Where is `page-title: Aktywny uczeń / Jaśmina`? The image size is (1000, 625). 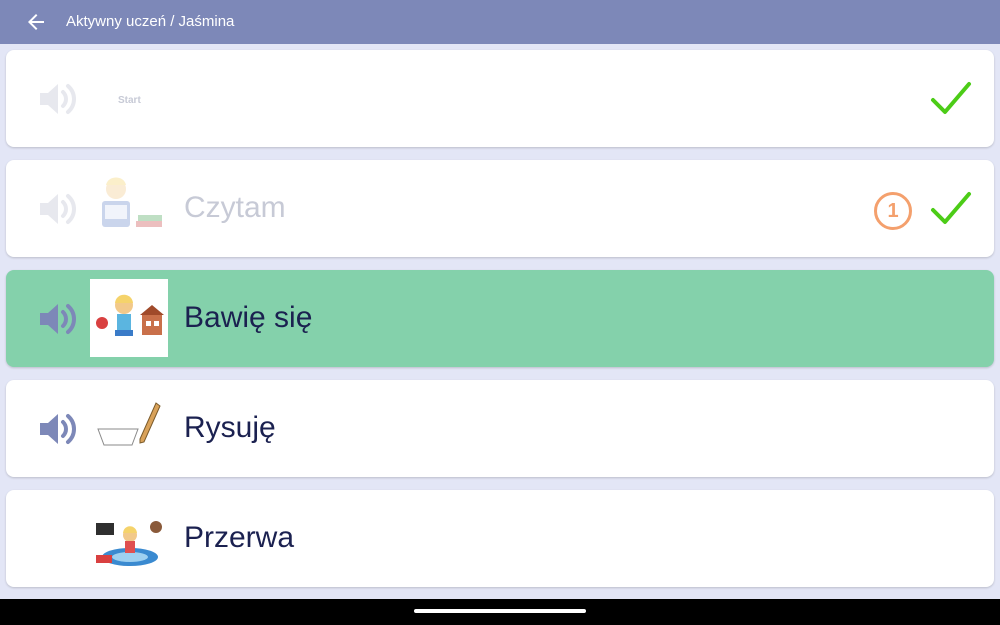 page-title: Aktywny uczeń / Jaśmina is located at coordinates (150, 21).